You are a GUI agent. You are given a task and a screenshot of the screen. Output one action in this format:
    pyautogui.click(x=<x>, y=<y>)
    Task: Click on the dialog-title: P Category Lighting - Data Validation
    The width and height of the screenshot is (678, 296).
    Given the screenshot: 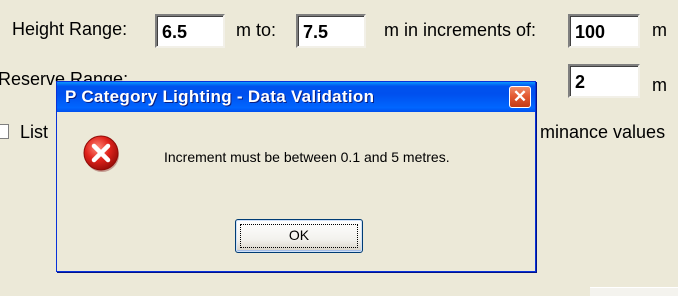 What is the action you would take?
    pyautogui.click(x=220, y=96)
    